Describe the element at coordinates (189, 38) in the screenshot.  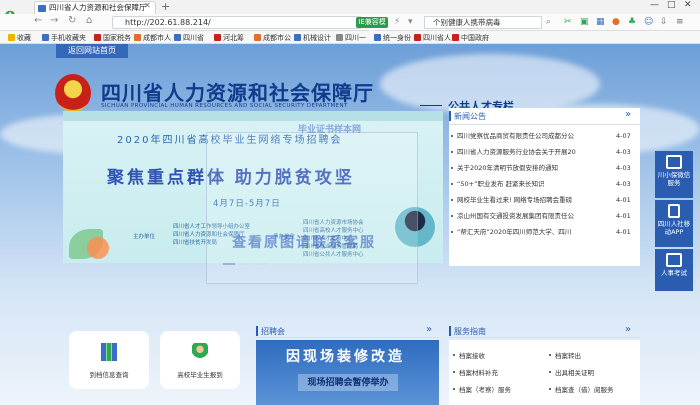
I see `bookmark-item: 四川省` at that location.